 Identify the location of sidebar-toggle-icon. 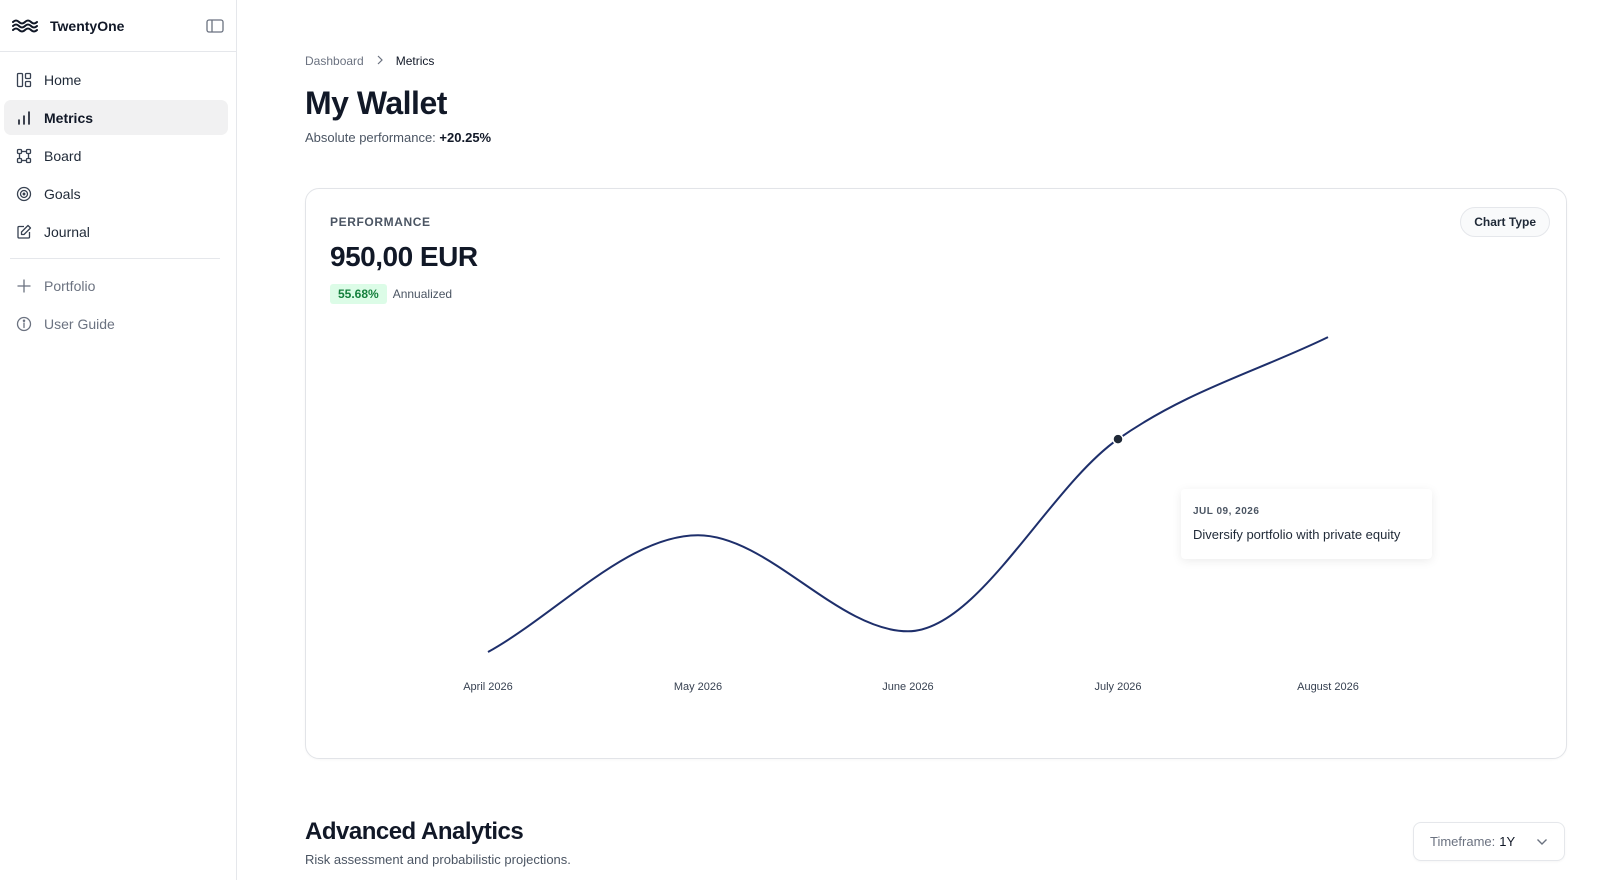
(215, 25).